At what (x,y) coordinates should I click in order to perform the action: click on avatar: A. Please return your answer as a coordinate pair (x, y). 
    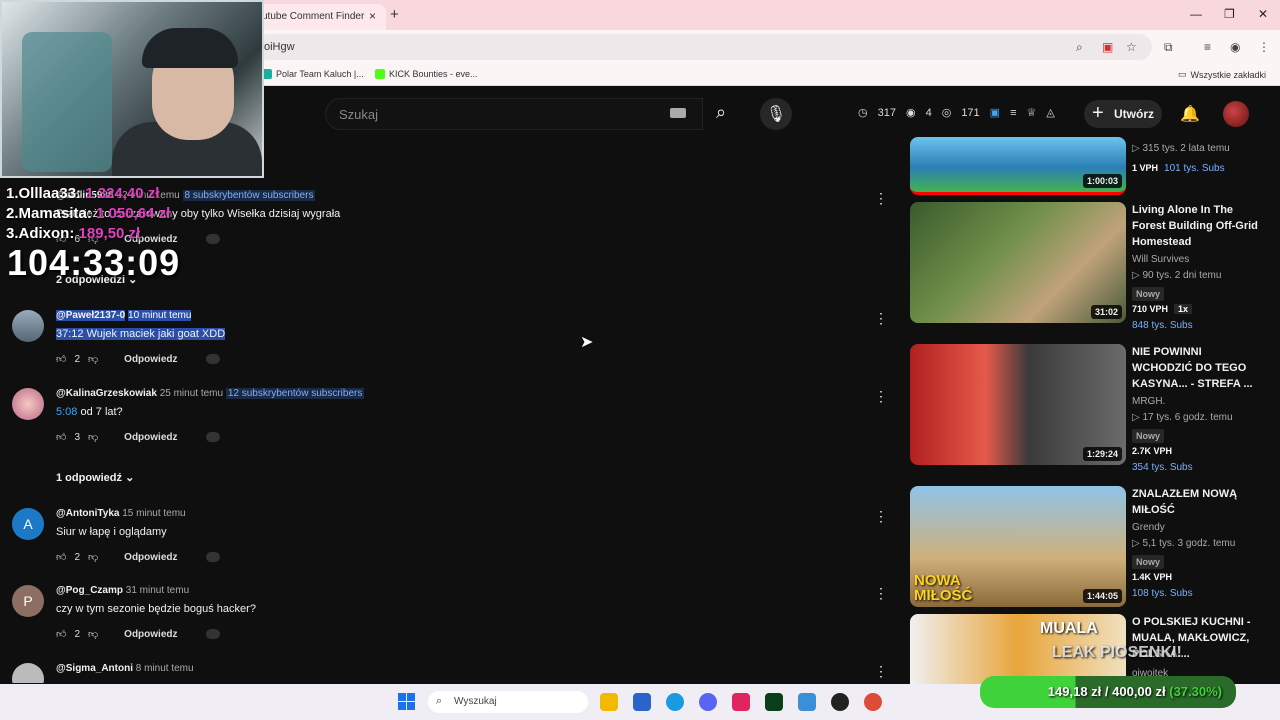
    Looking at the image, I should click on (28, 524).